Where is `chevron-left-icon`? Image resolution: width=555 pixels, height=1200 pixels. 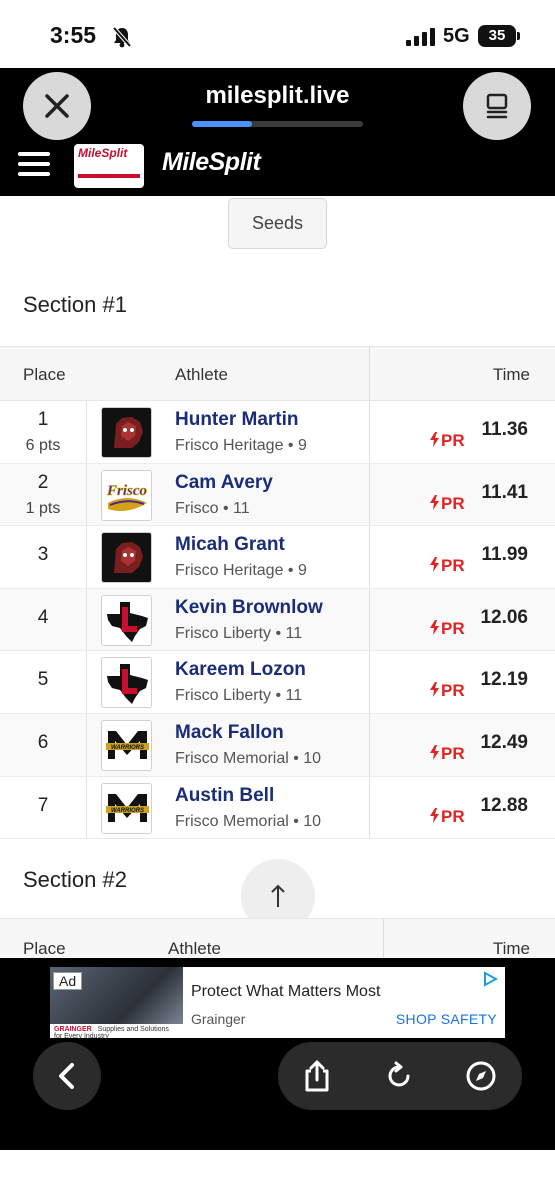 chevron-left-icon is located at coordinates (66, 1076).